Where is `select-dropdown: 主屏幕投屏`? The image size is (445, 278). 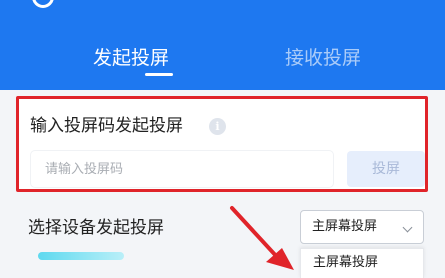 select-dropdown: 主屏幕投屏 is located at coordinates (362, 263).